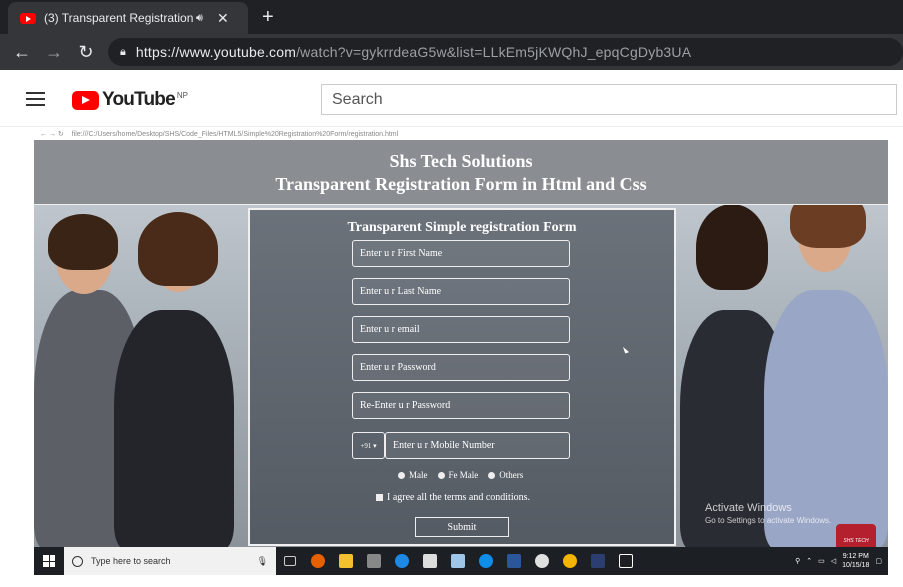 The image size is (903, 587). Describe the element at coordinates (262, 560) in the screenshot. I see `microphone-icon: 🎙︎` at that location.